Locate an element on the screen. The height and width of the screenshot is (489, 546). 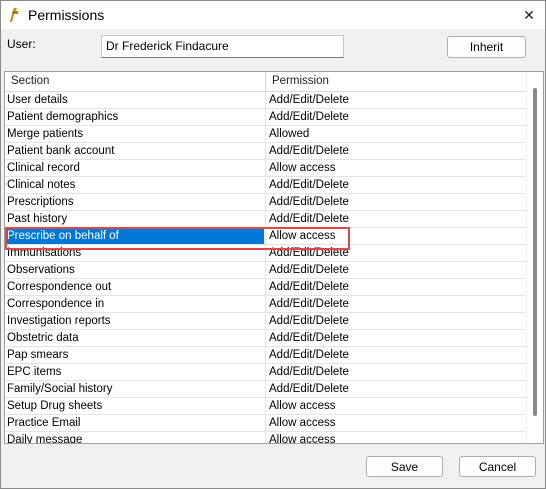
table-row: Observations Add/Edit/Delete is located at coordinates (266, 270).